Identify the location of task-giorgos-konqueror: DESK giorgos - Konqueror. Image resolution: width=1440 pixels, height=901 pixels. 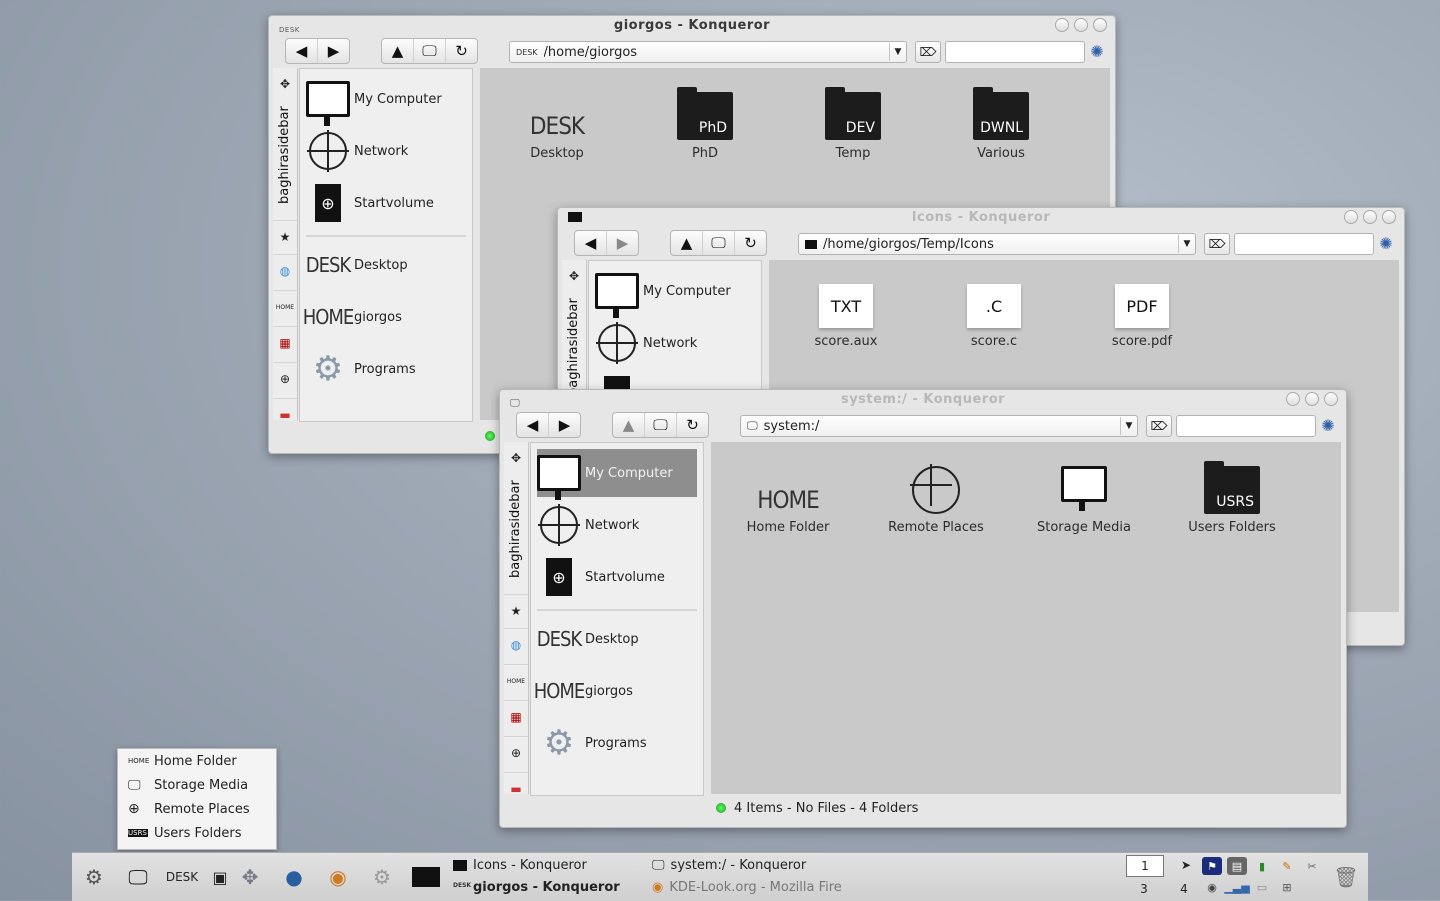
(536, 887).